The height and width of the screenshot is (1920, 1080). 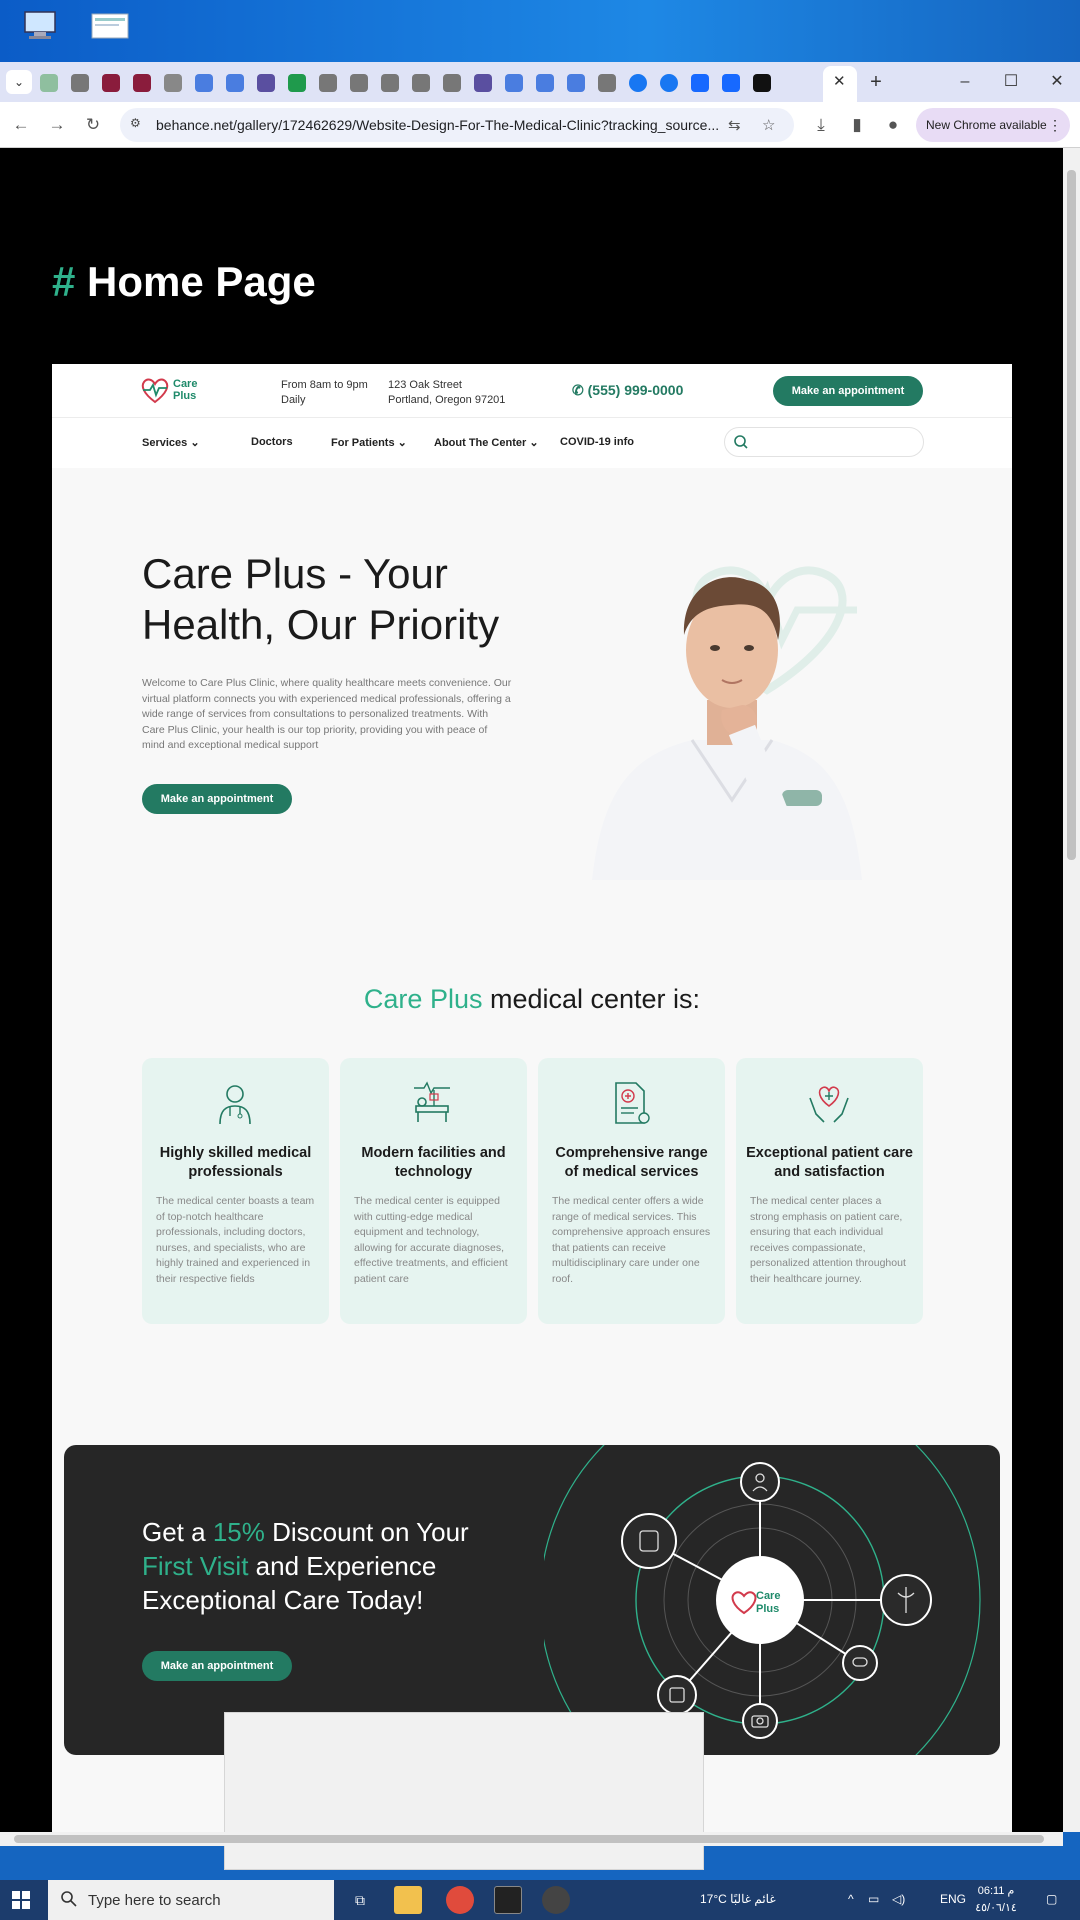 What do you see at coordinates (360, 1900) in the screenshot?
I see `task-view-icon: ⧉` at bounding box center [360, 1900].